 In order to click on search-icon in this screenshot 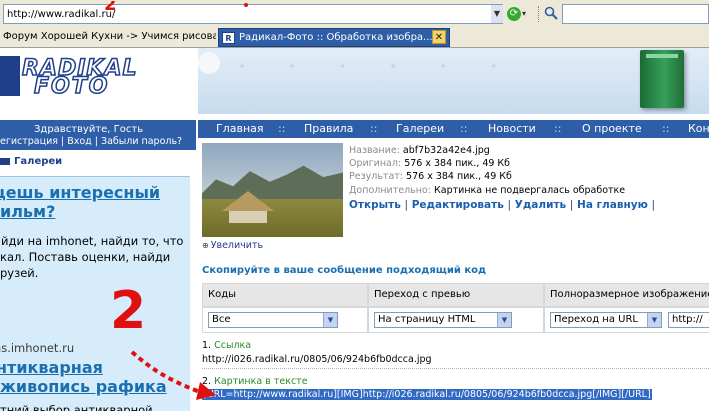, I will do `click(552, 14)`.